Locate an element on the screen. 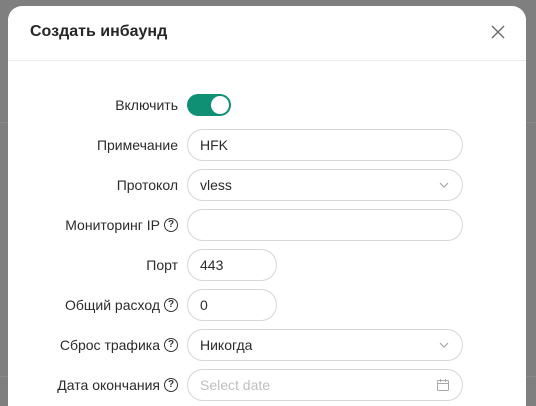  modal-header: Создать инбаунд is located at coordinates (267, 33).